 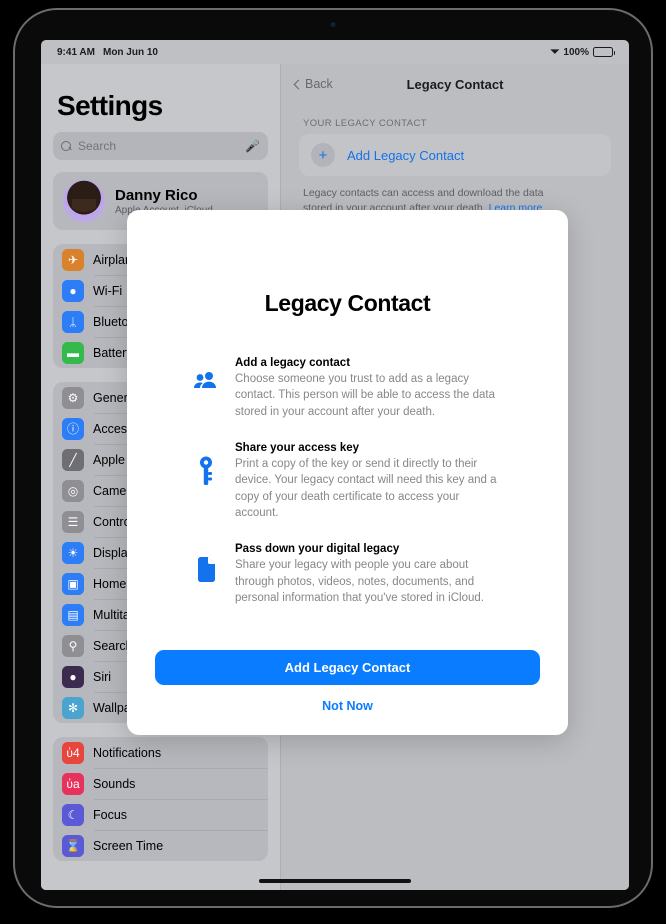 I want to click on document-icon, so click(x=206, y=563).